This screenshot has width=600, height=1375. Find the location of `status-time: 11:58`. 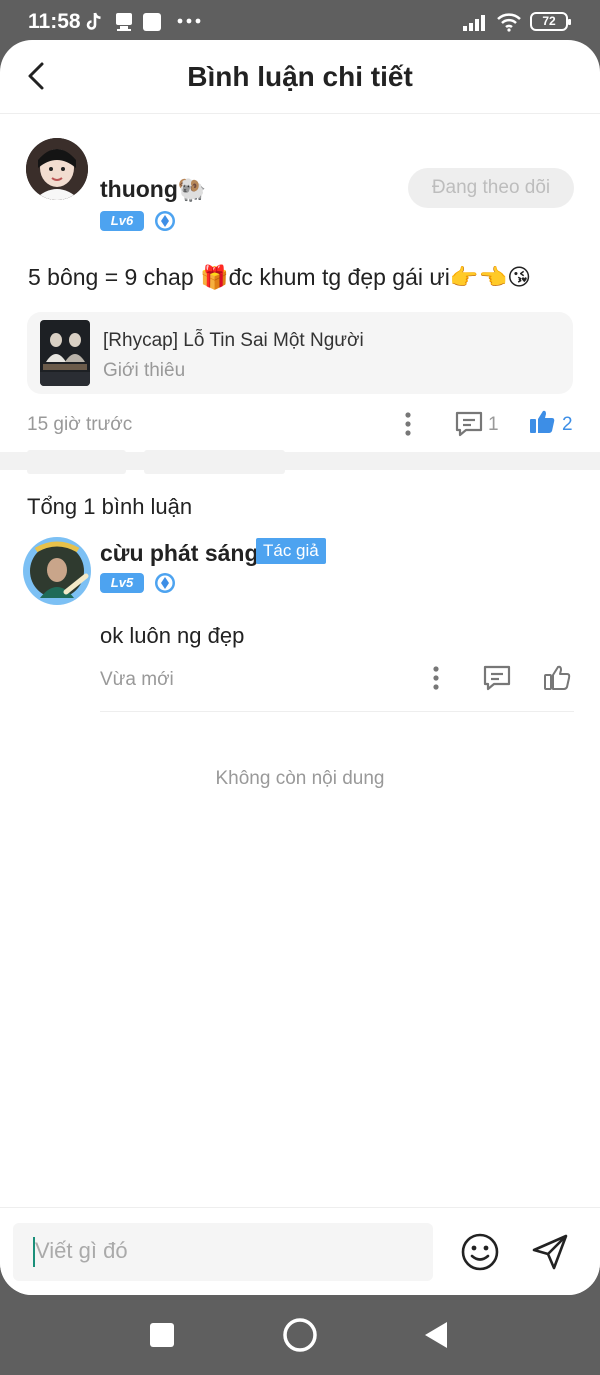

status-time: 11:58 is located at coordinates (54, 21).